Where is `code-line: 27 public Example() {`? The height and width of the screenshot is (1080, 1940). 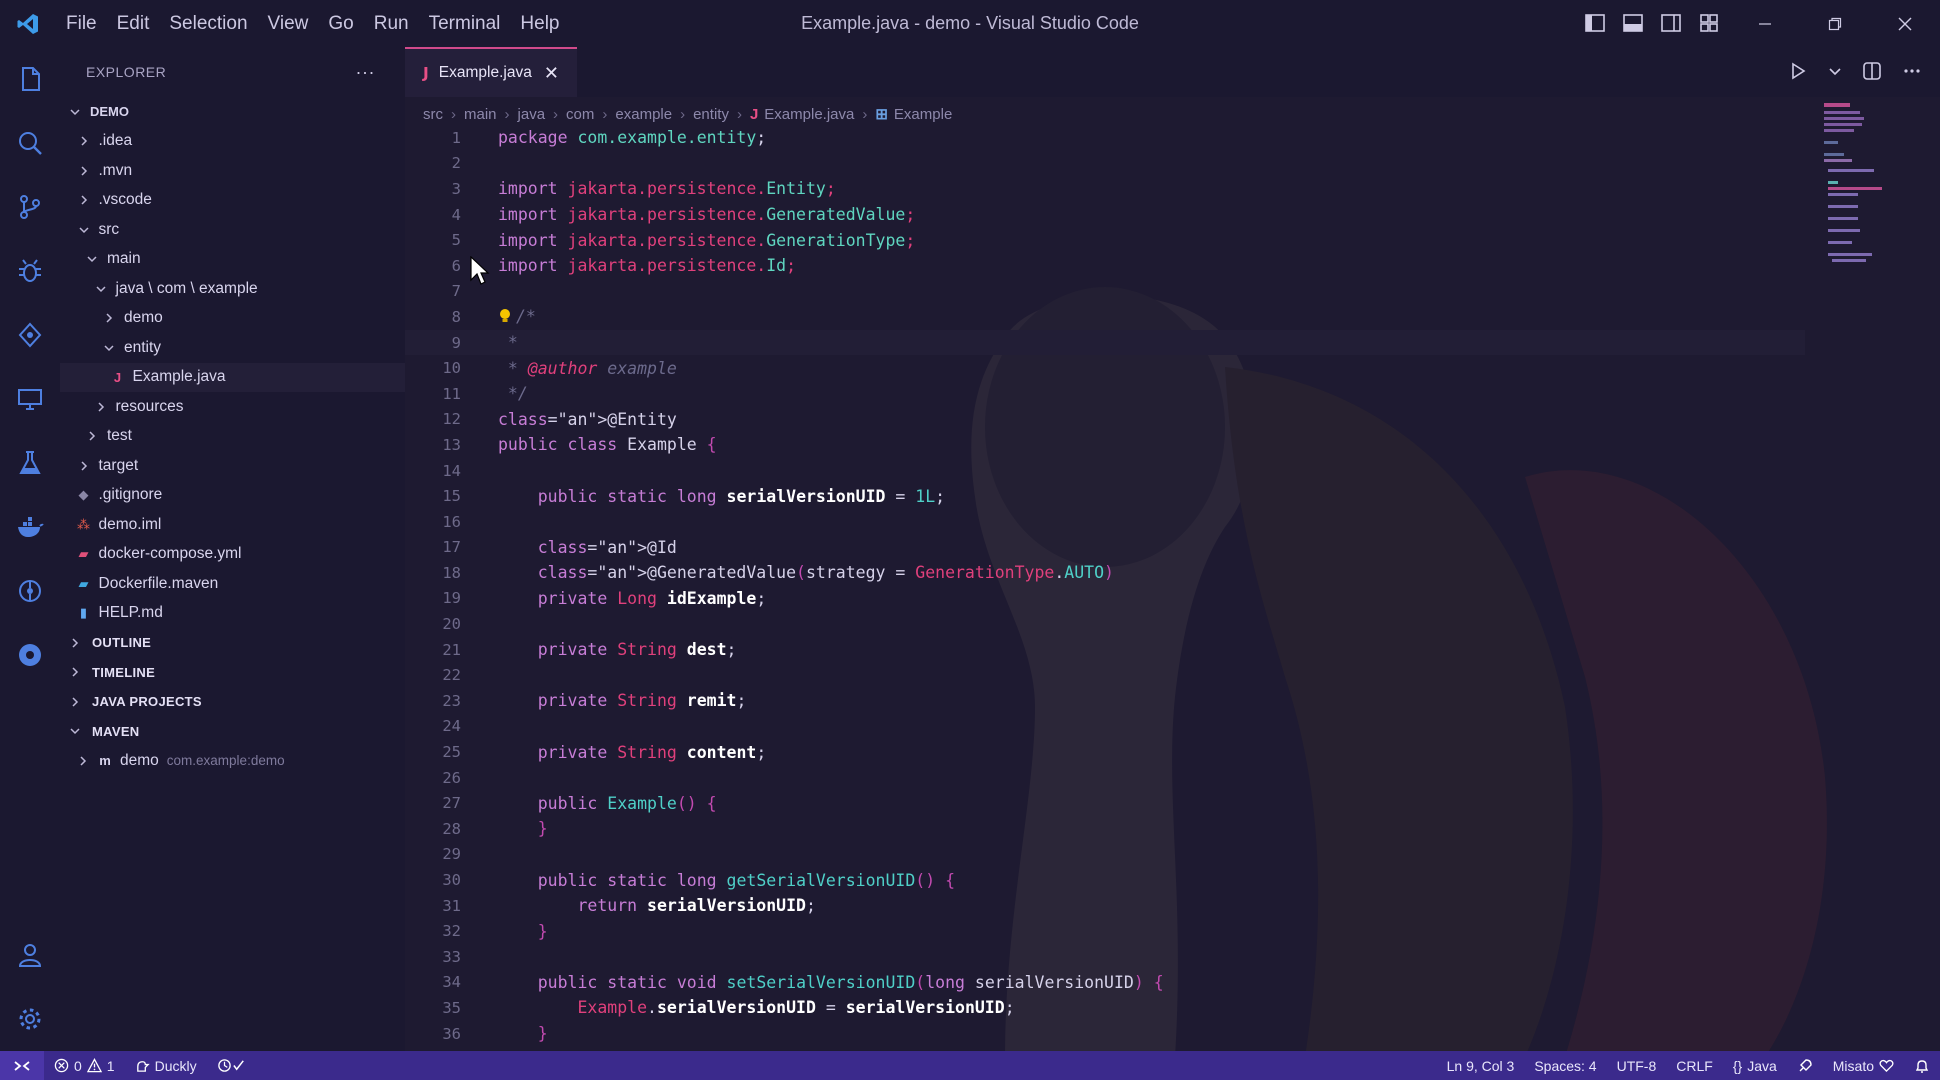 code-line: 27 public Example() { is located at coordinates (1105, 803).